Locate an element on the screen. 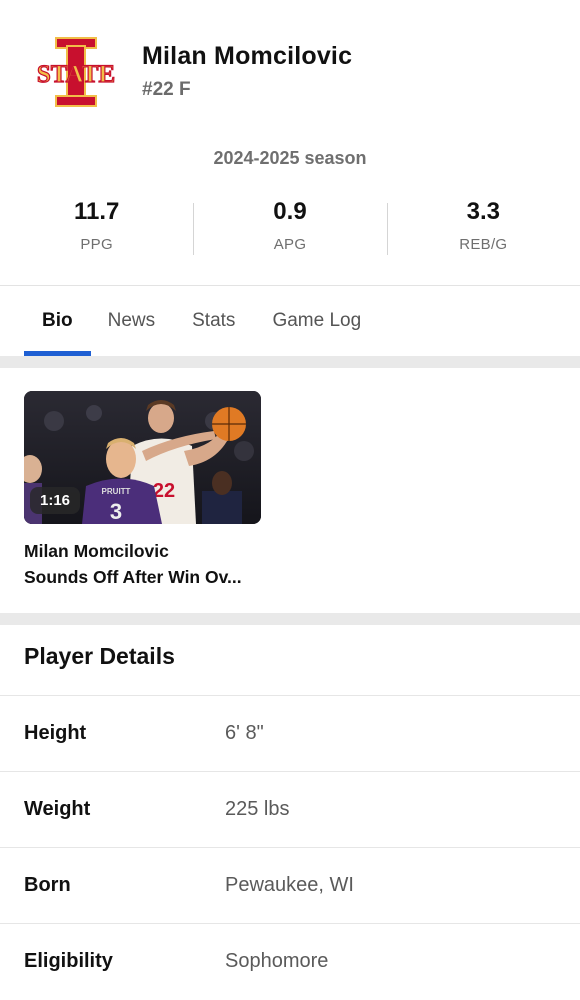  tab-stats: Stats is located at coordinates (213, 321).